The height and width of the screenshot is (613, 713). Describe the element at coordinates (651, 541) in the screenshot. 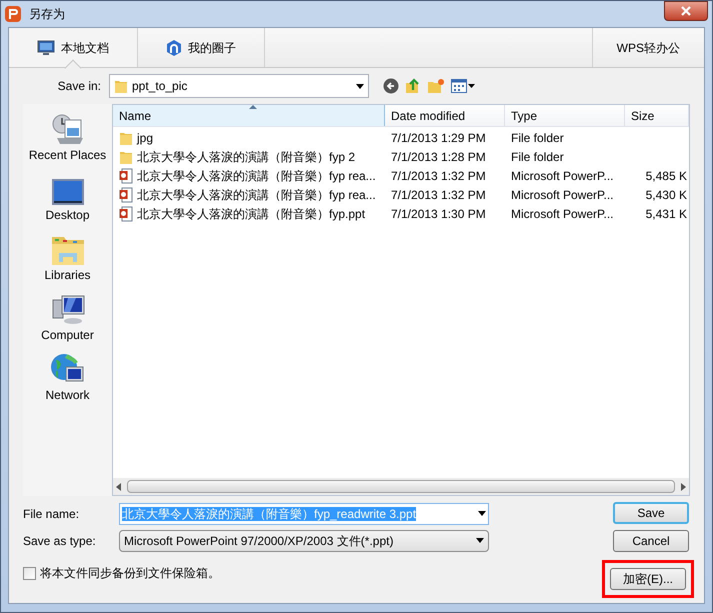

I see `dialog-button: Cancel` at that location.